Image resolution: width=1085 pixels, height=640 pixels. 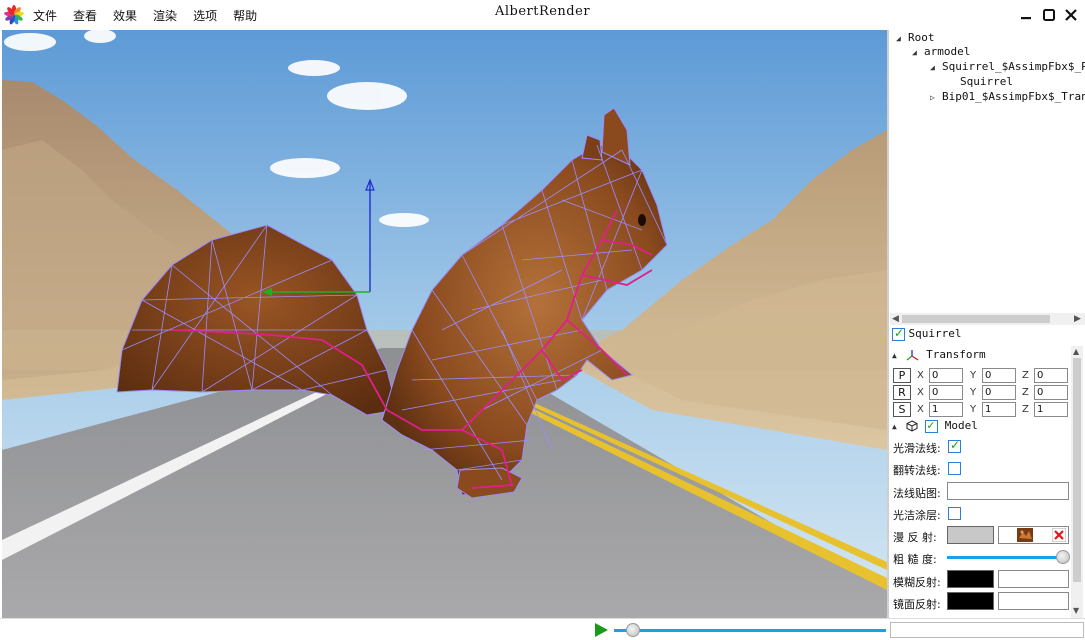 I want to click on menu-render: 渲染, so click(x=165, y=15).